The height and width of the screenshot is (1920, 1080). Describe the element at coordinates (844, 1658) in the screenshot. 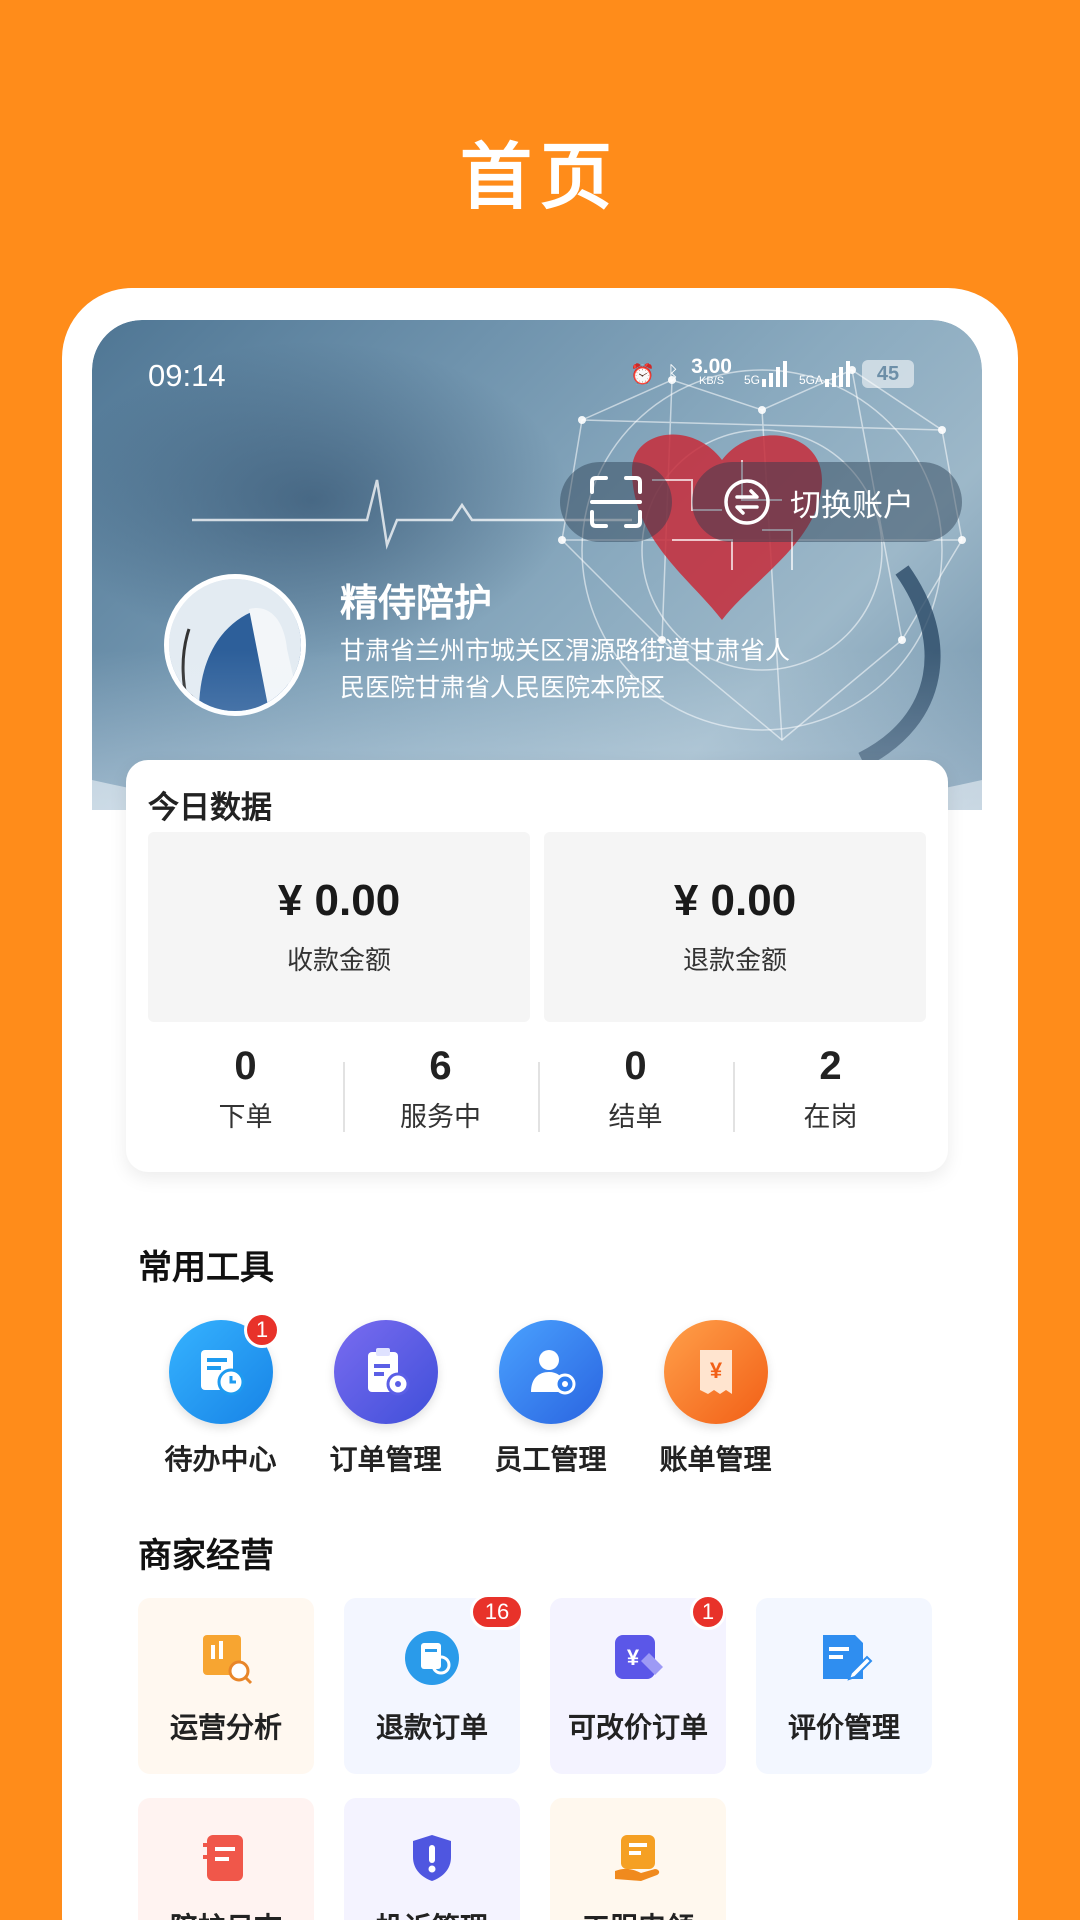

I see `review-edit-icon` at that location.